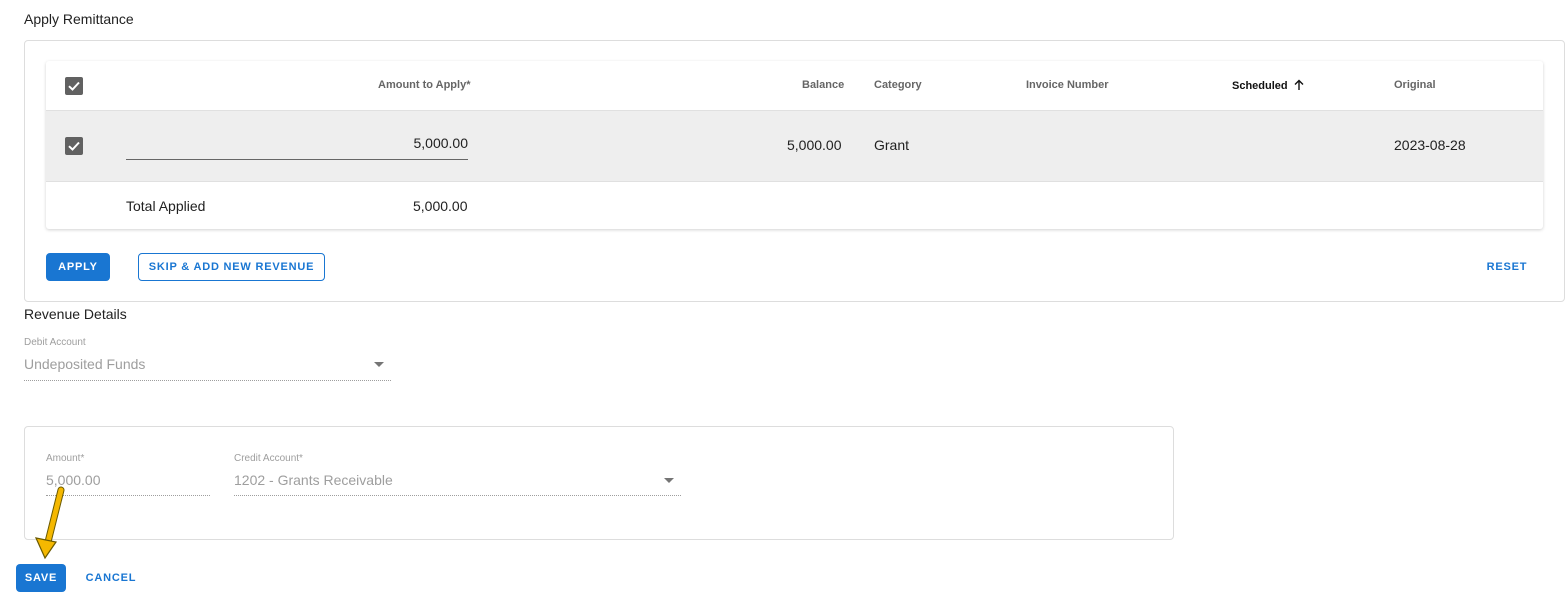 The image size is (1566, 607). I want to click on table-footer: Total Applied 5,000.00, so click(794, 205).